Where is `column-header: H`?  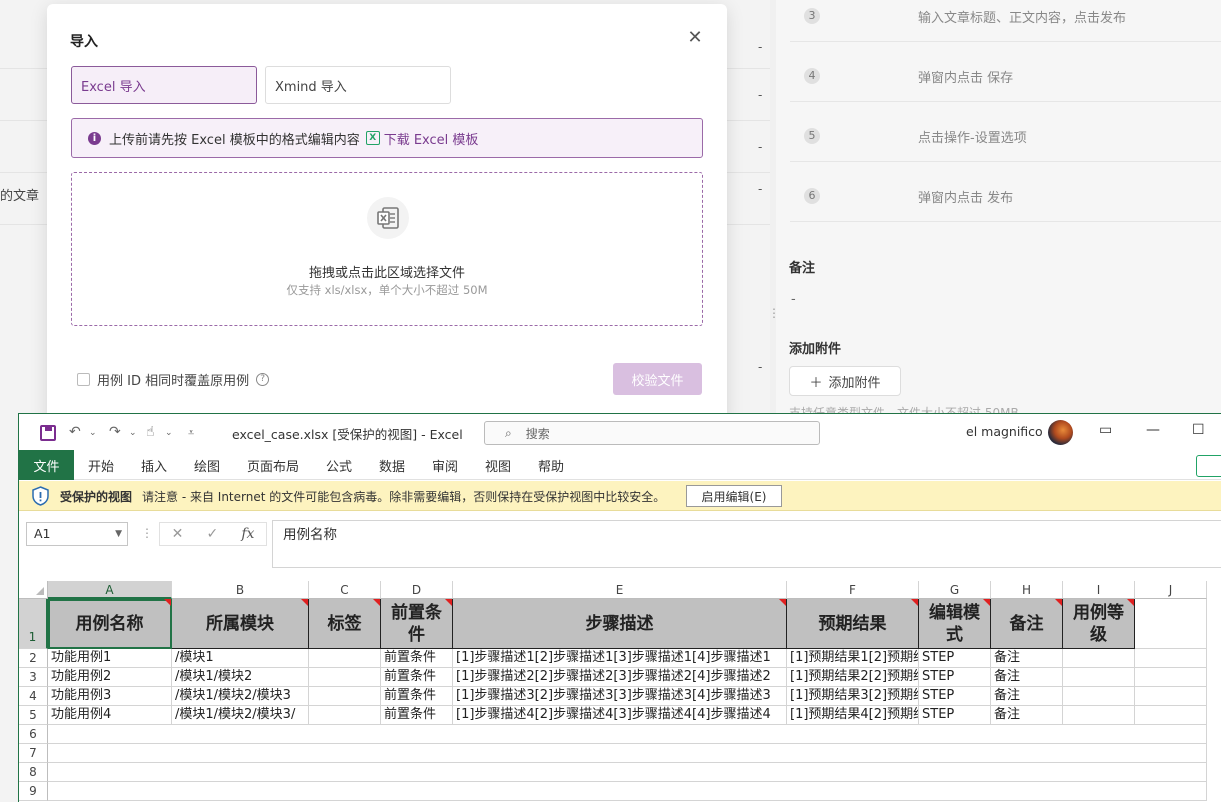 column-header: H is located at coordinates (1027, 590).